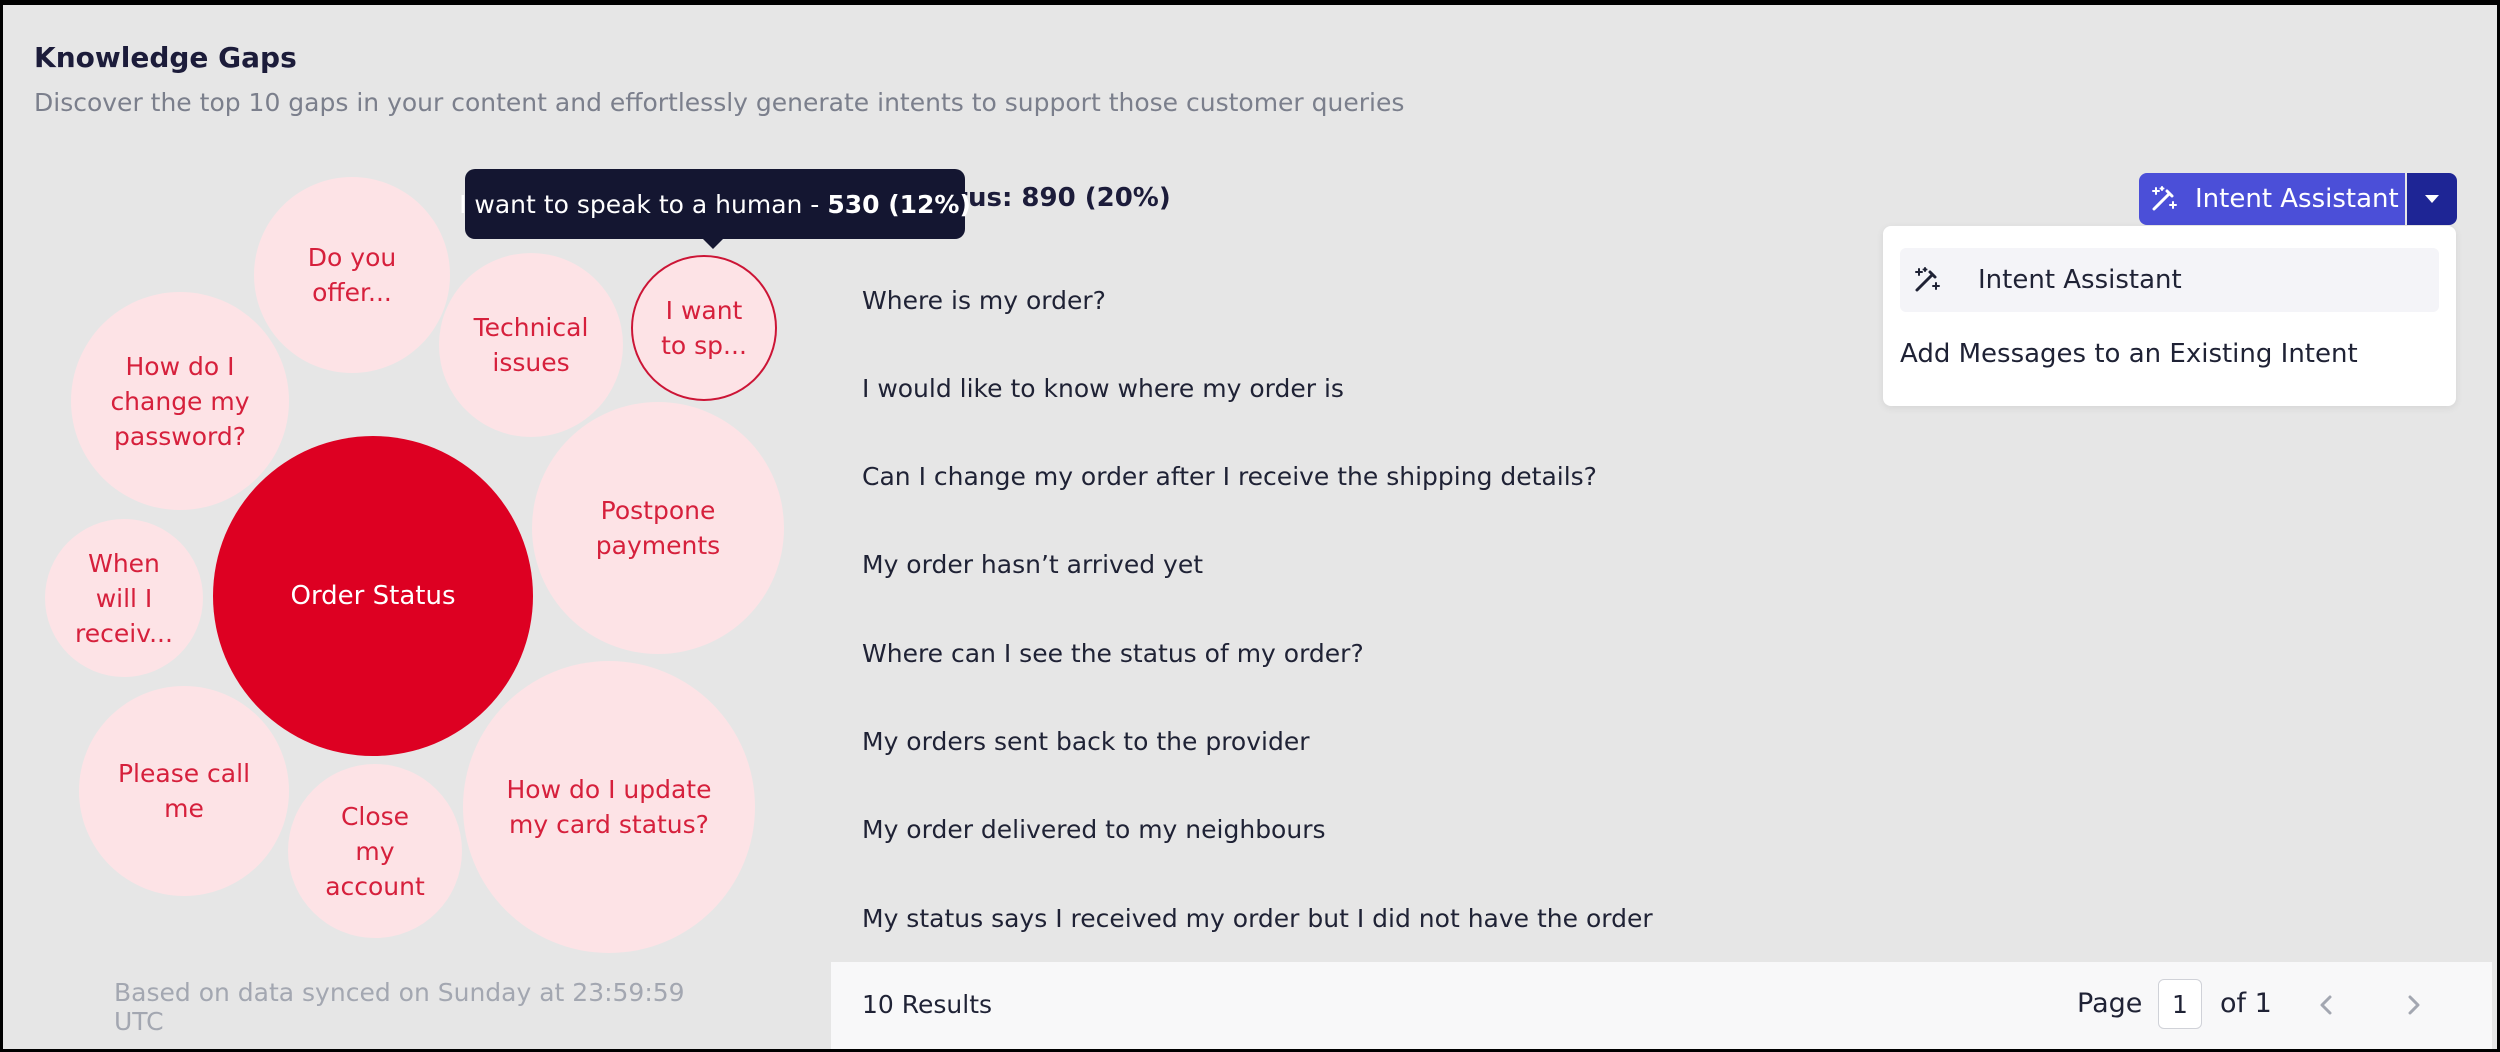  What do you see at coordinates (899, 204) in the screenshot?
I see `tooltip-count: 530 (12%)` at bounding box center [899, 204].